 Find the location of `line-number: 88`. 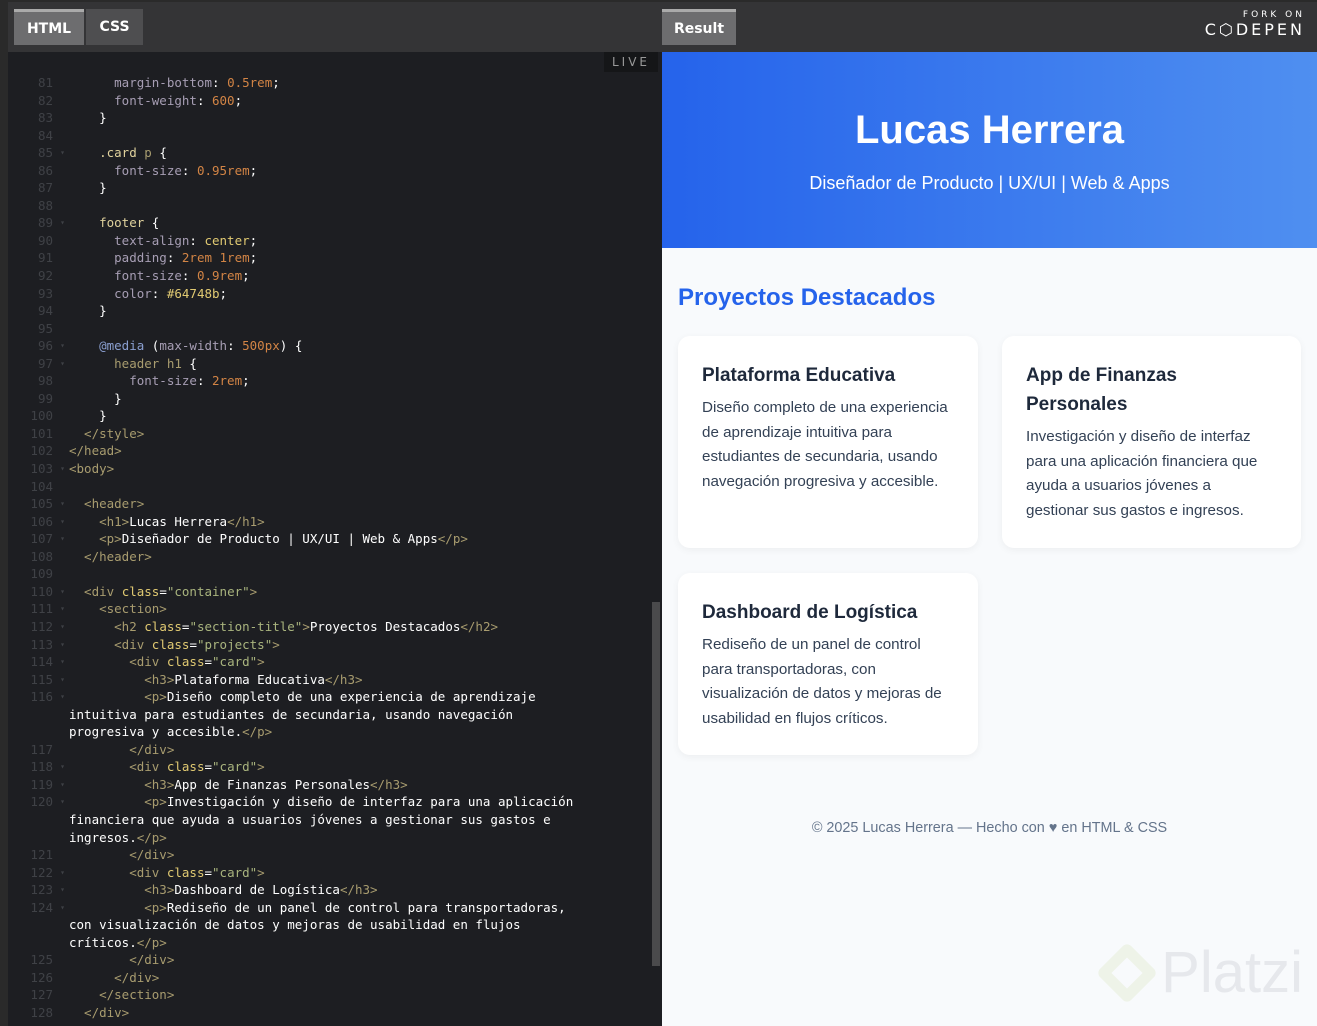

line-number: 88 is located at coordinates (45, 205).